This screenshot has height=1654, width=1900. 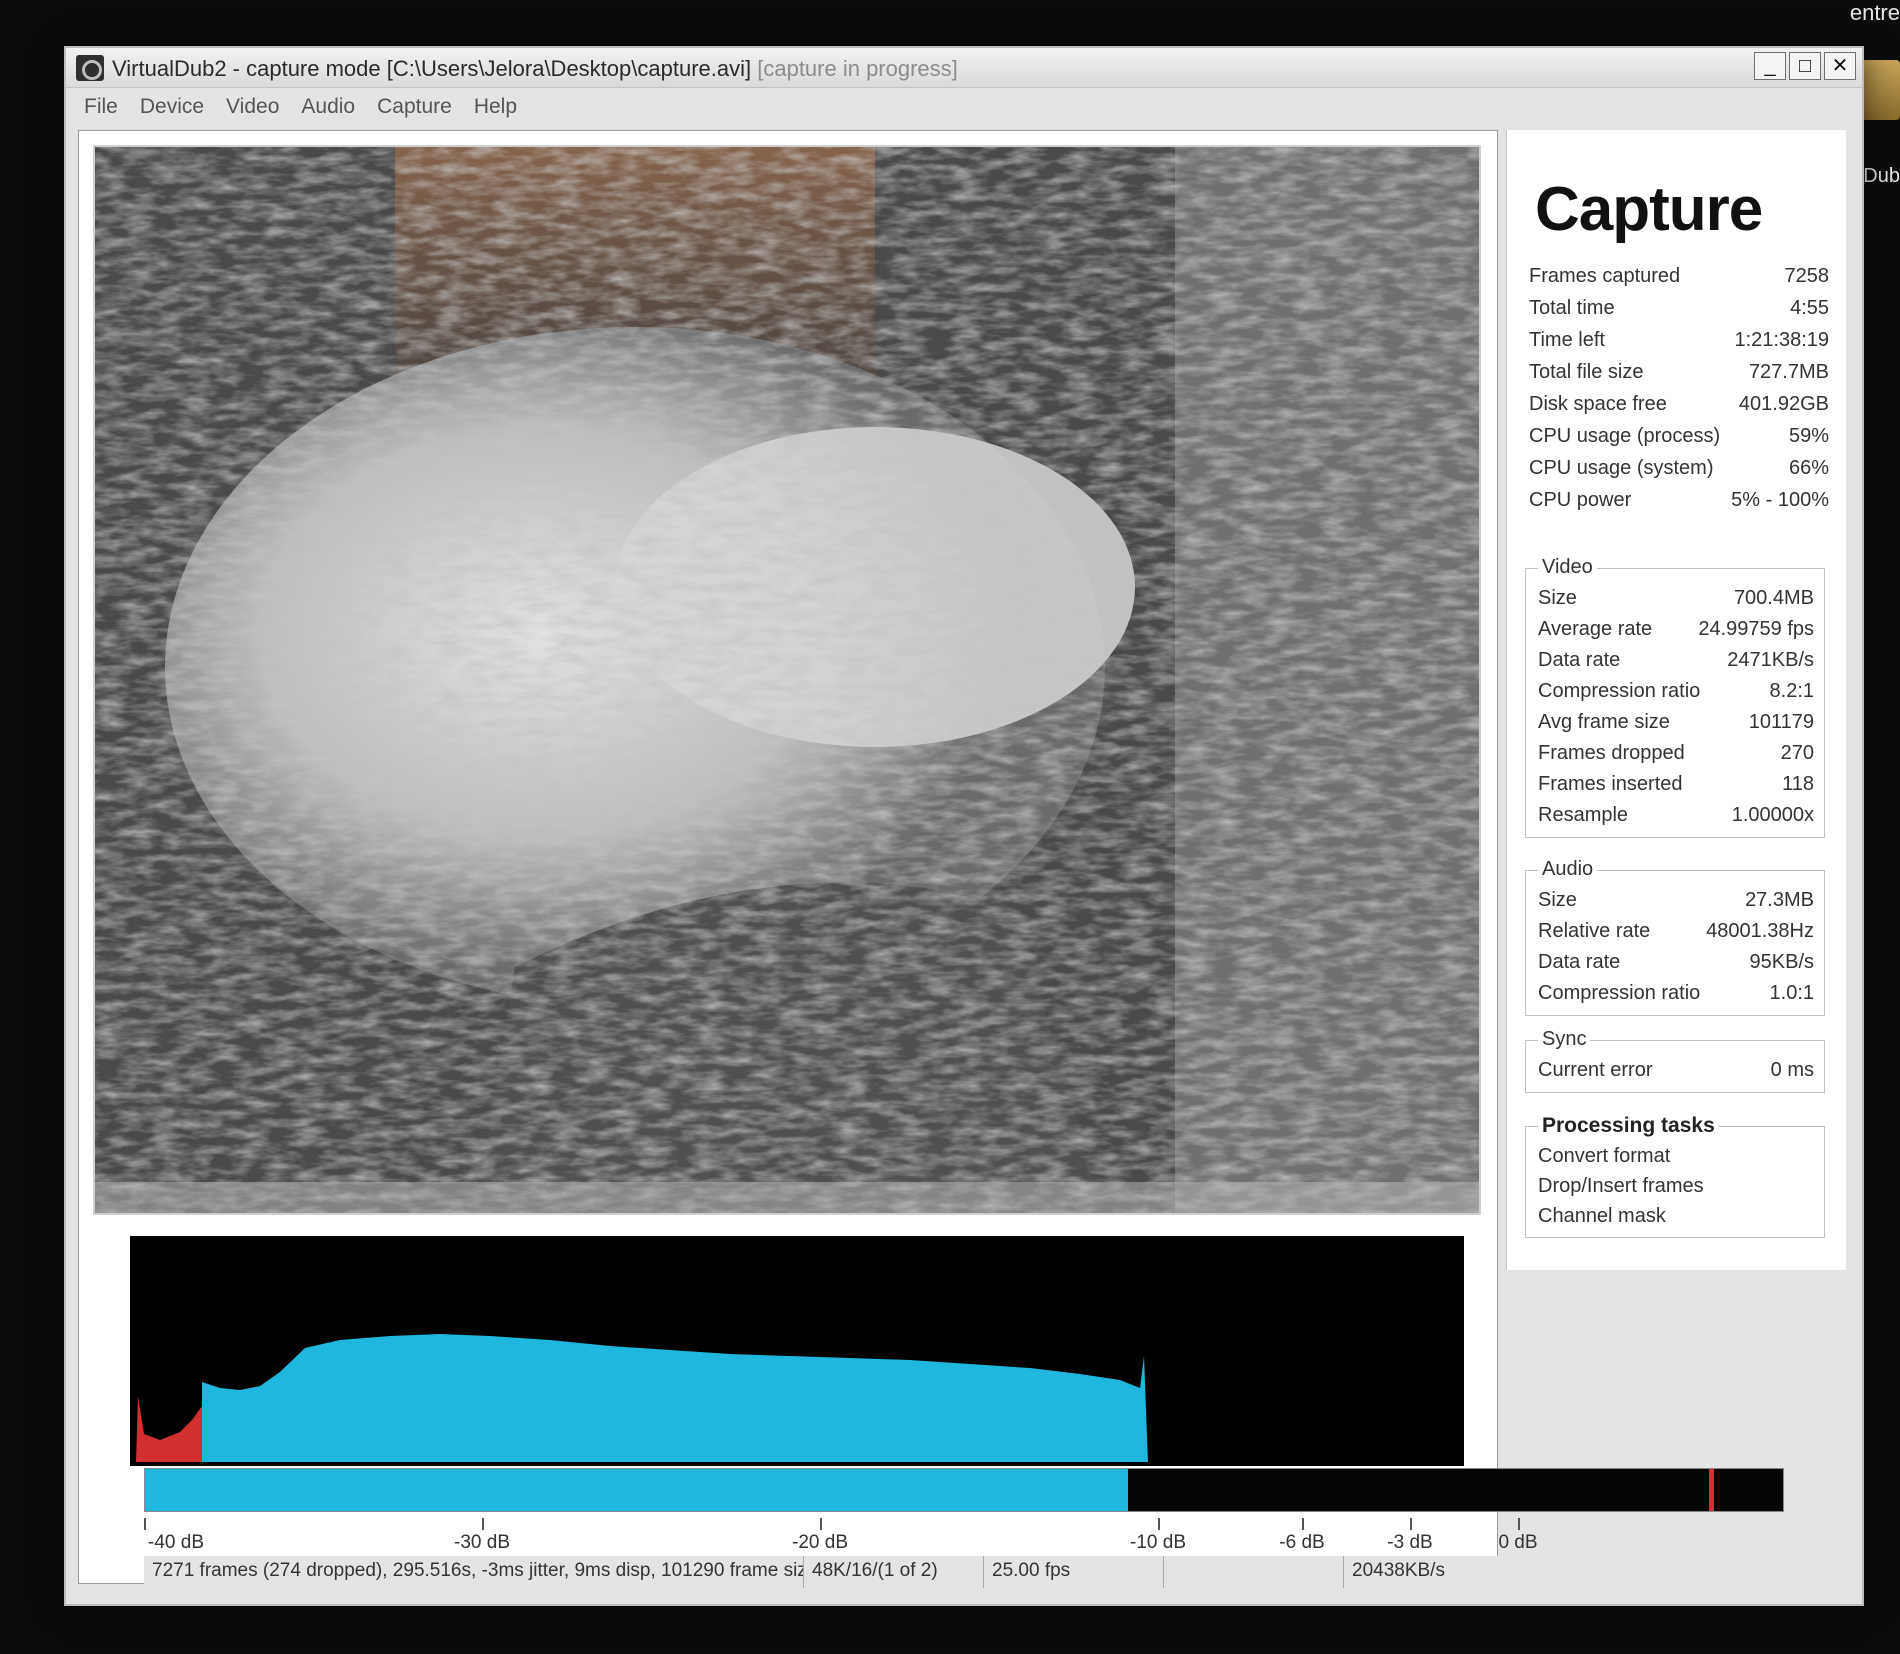 What do you see at coordinates (1610, 784) in the screenshot?
I see `video-label: Frames inserted` at bounding box center [1610, 784].